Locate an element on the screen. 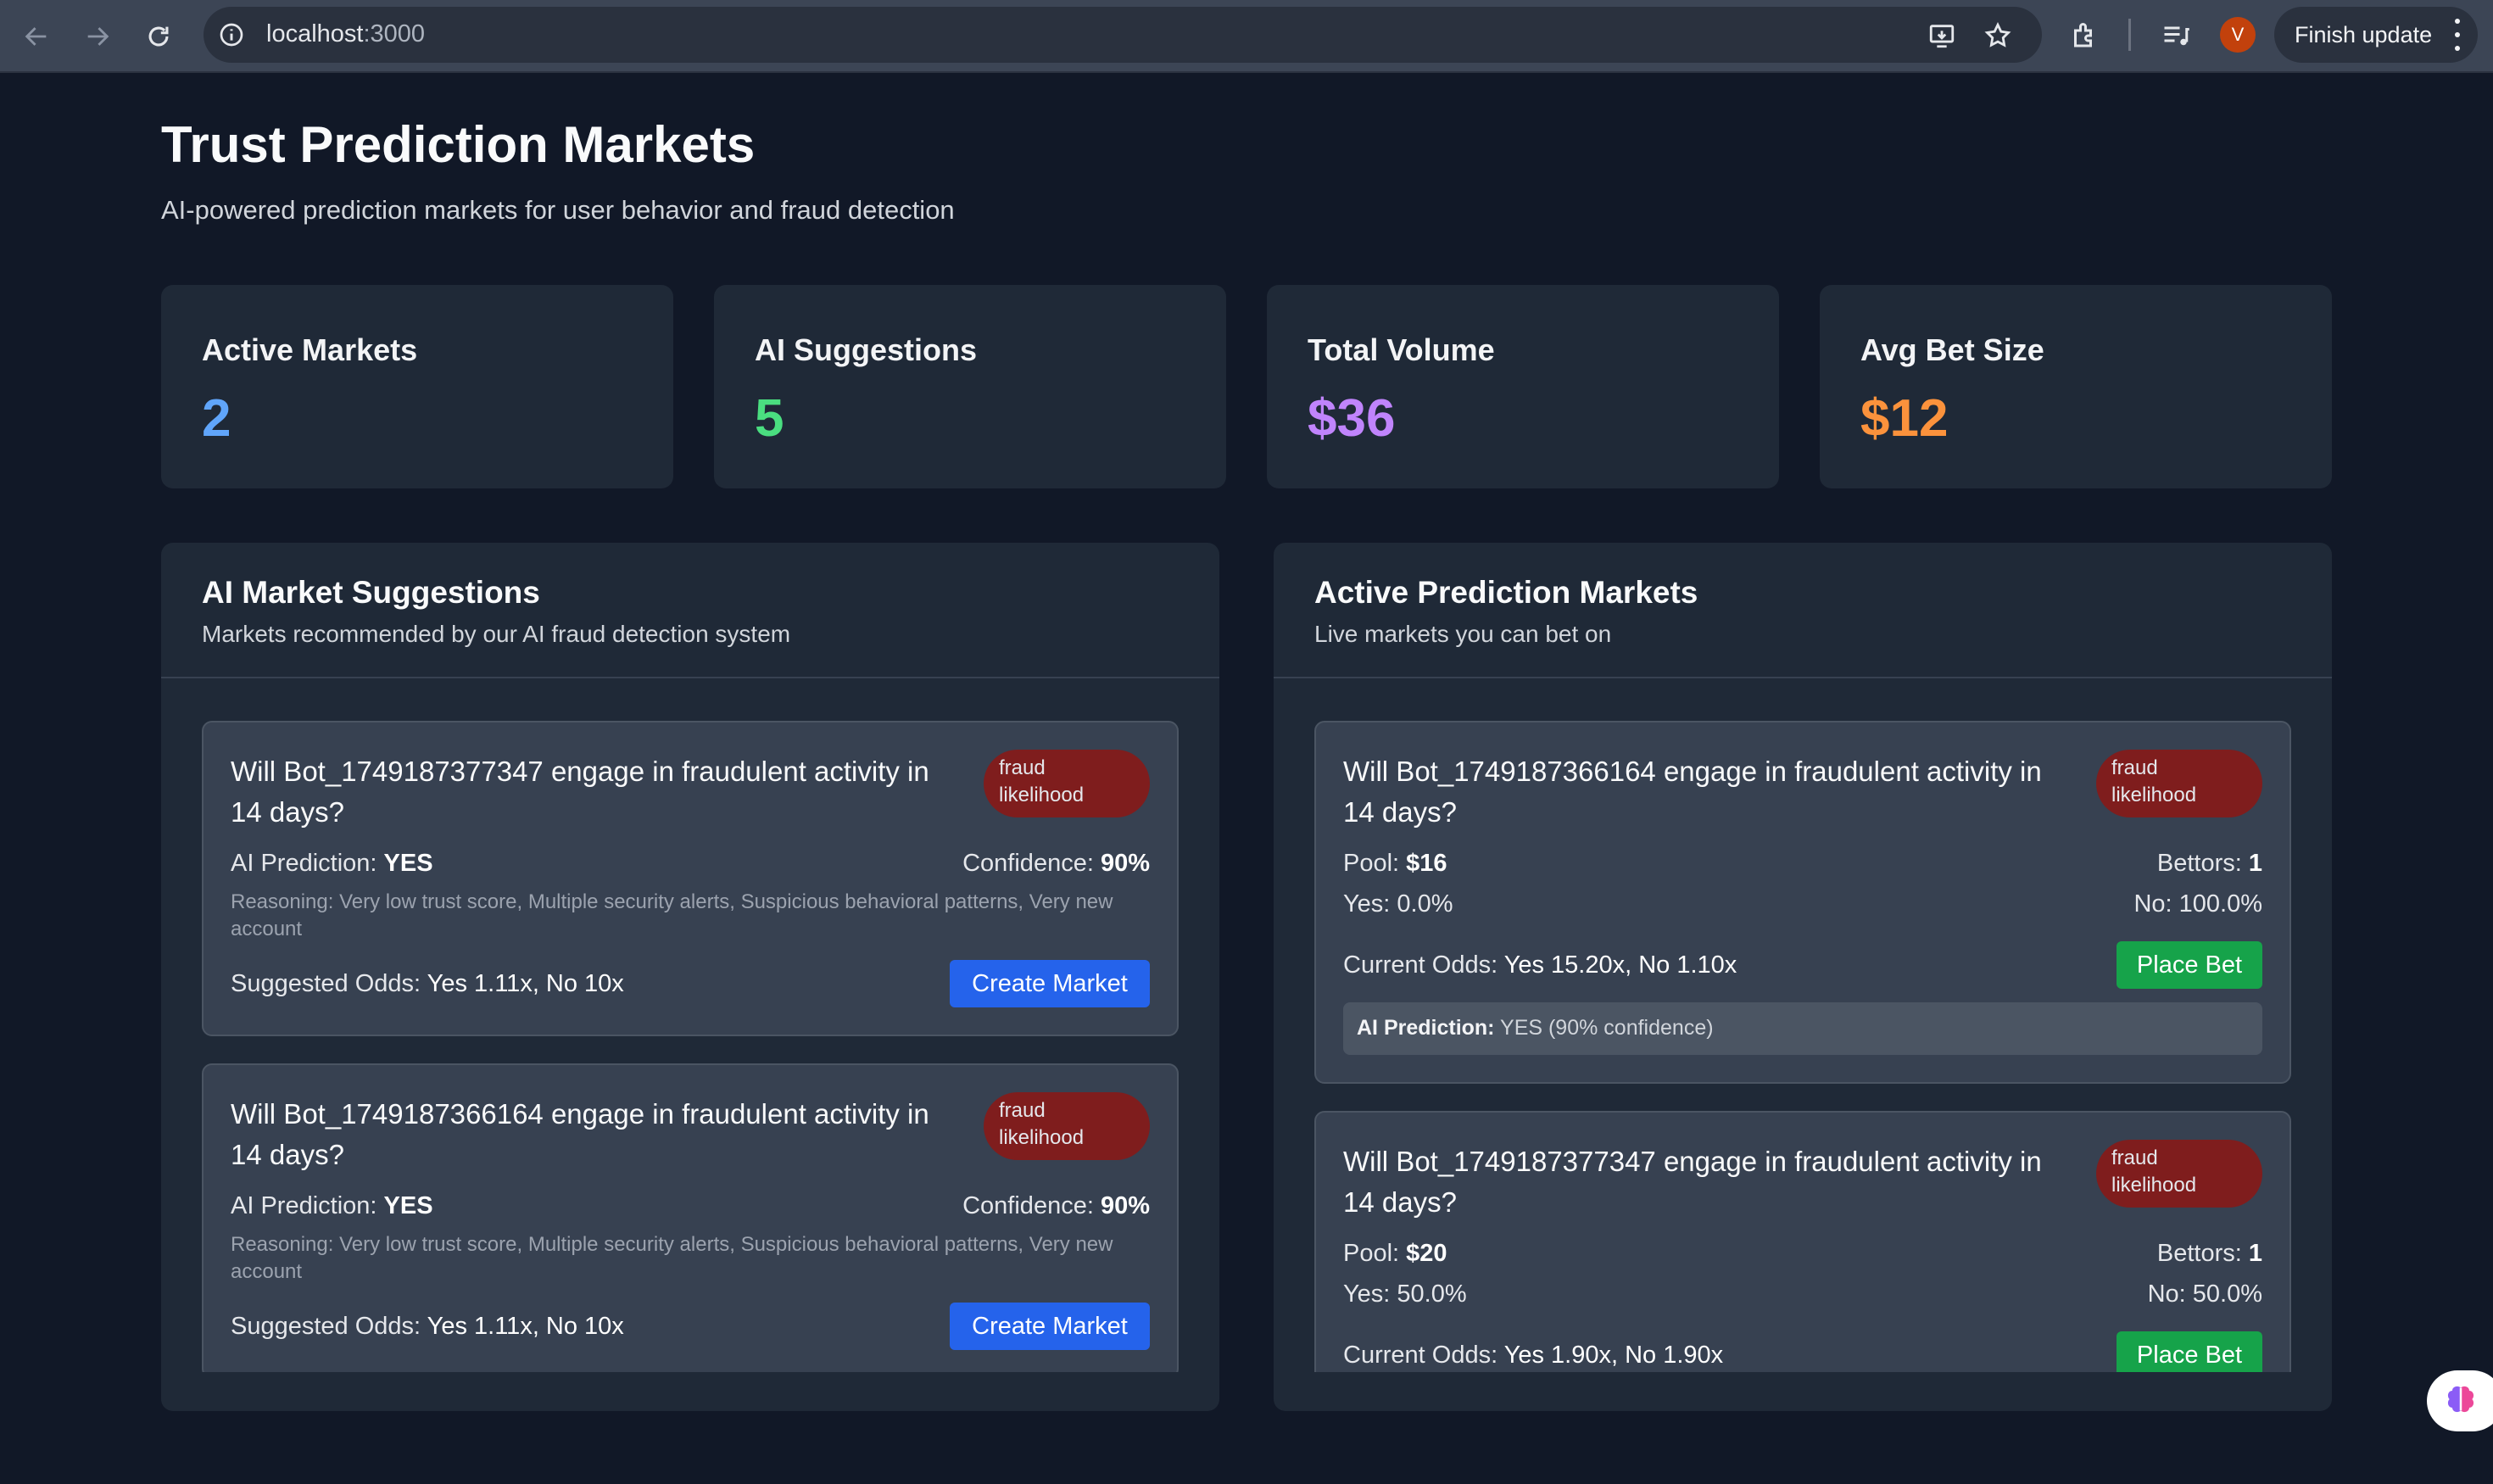 This screenshot has height=1484, width=2493. stat-card-active-markets: Active Markets 2 is located at coordinates (417, 386).